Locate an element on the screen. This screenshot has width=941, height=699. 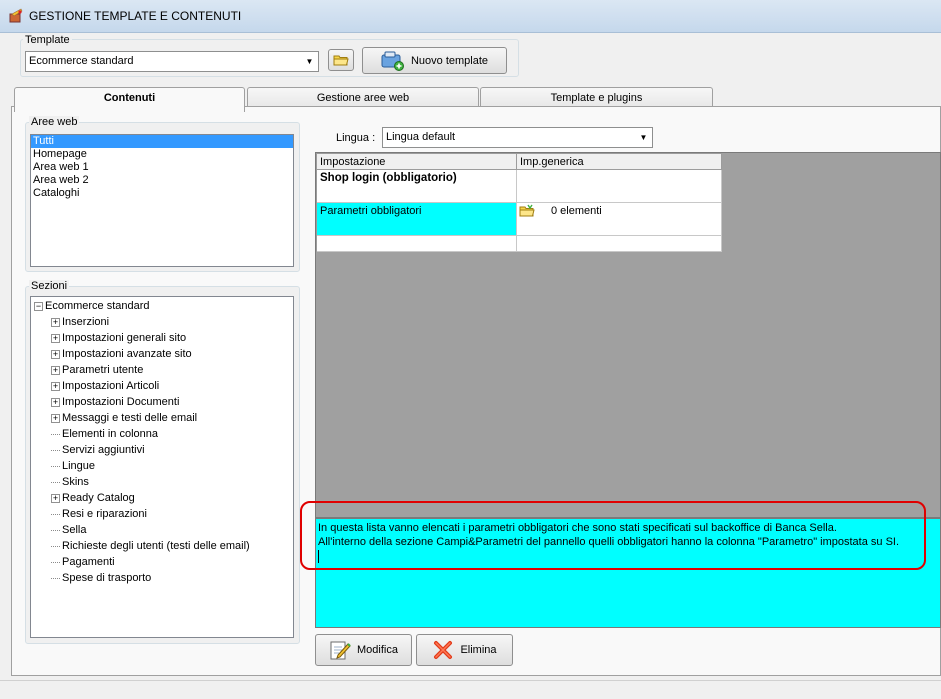
highlight-frame is located at coordinates (613, 535).